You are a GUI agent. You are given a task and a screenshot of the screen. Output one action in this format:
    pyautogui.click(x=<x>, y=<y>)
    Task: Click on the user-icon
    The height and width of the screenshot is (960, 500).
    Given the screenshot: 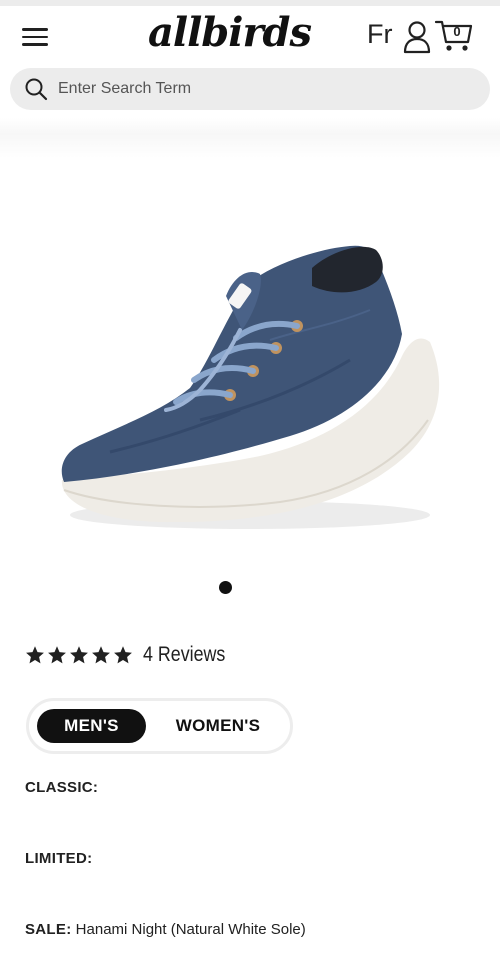 What is the action you would take?
    pyautogui.click(x=417, y=37)
    